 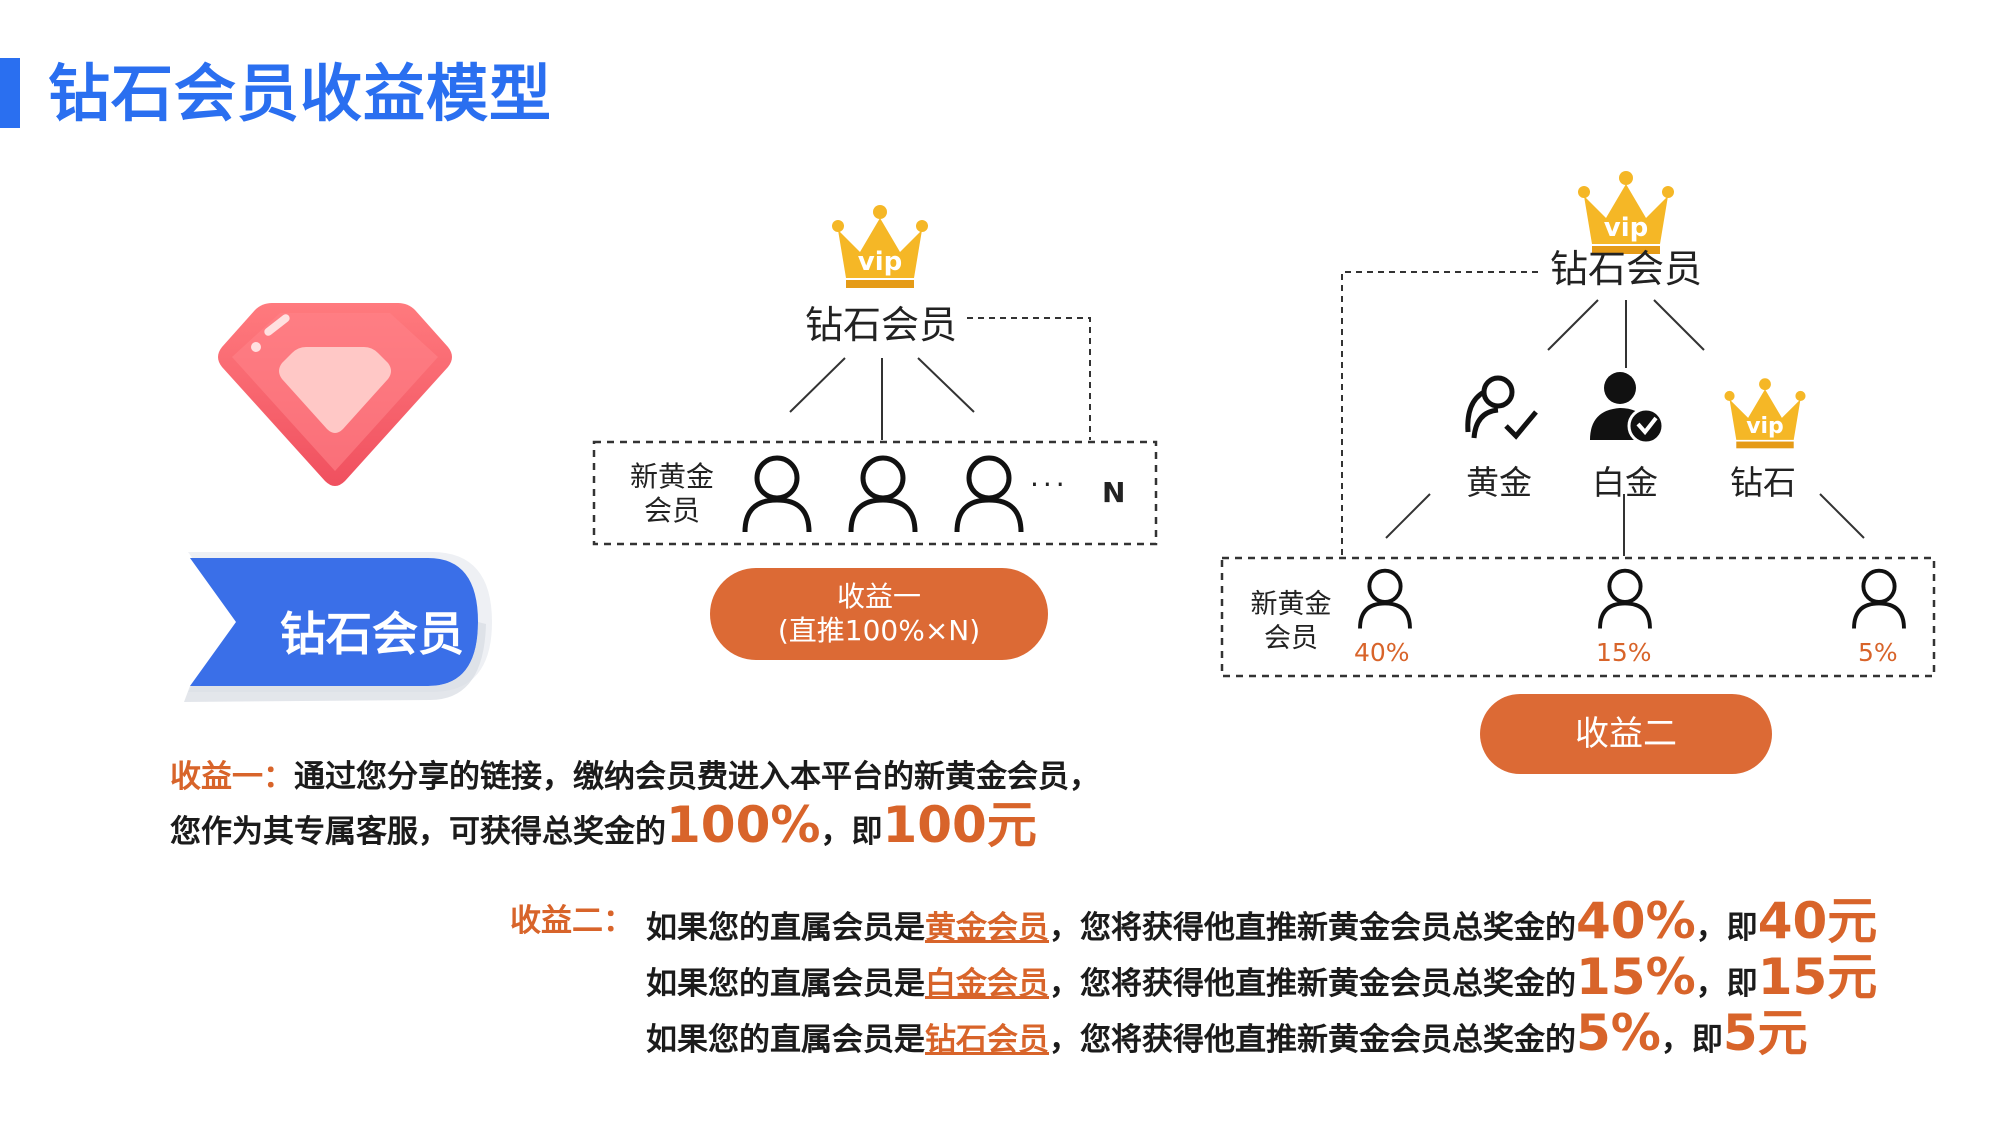 I want to click on income2-row-gold: 如果您的直属会员是黄金会员，您将获得他直推新黄金会员总奖金的40%，即40元, so click(x=1262, y=921).